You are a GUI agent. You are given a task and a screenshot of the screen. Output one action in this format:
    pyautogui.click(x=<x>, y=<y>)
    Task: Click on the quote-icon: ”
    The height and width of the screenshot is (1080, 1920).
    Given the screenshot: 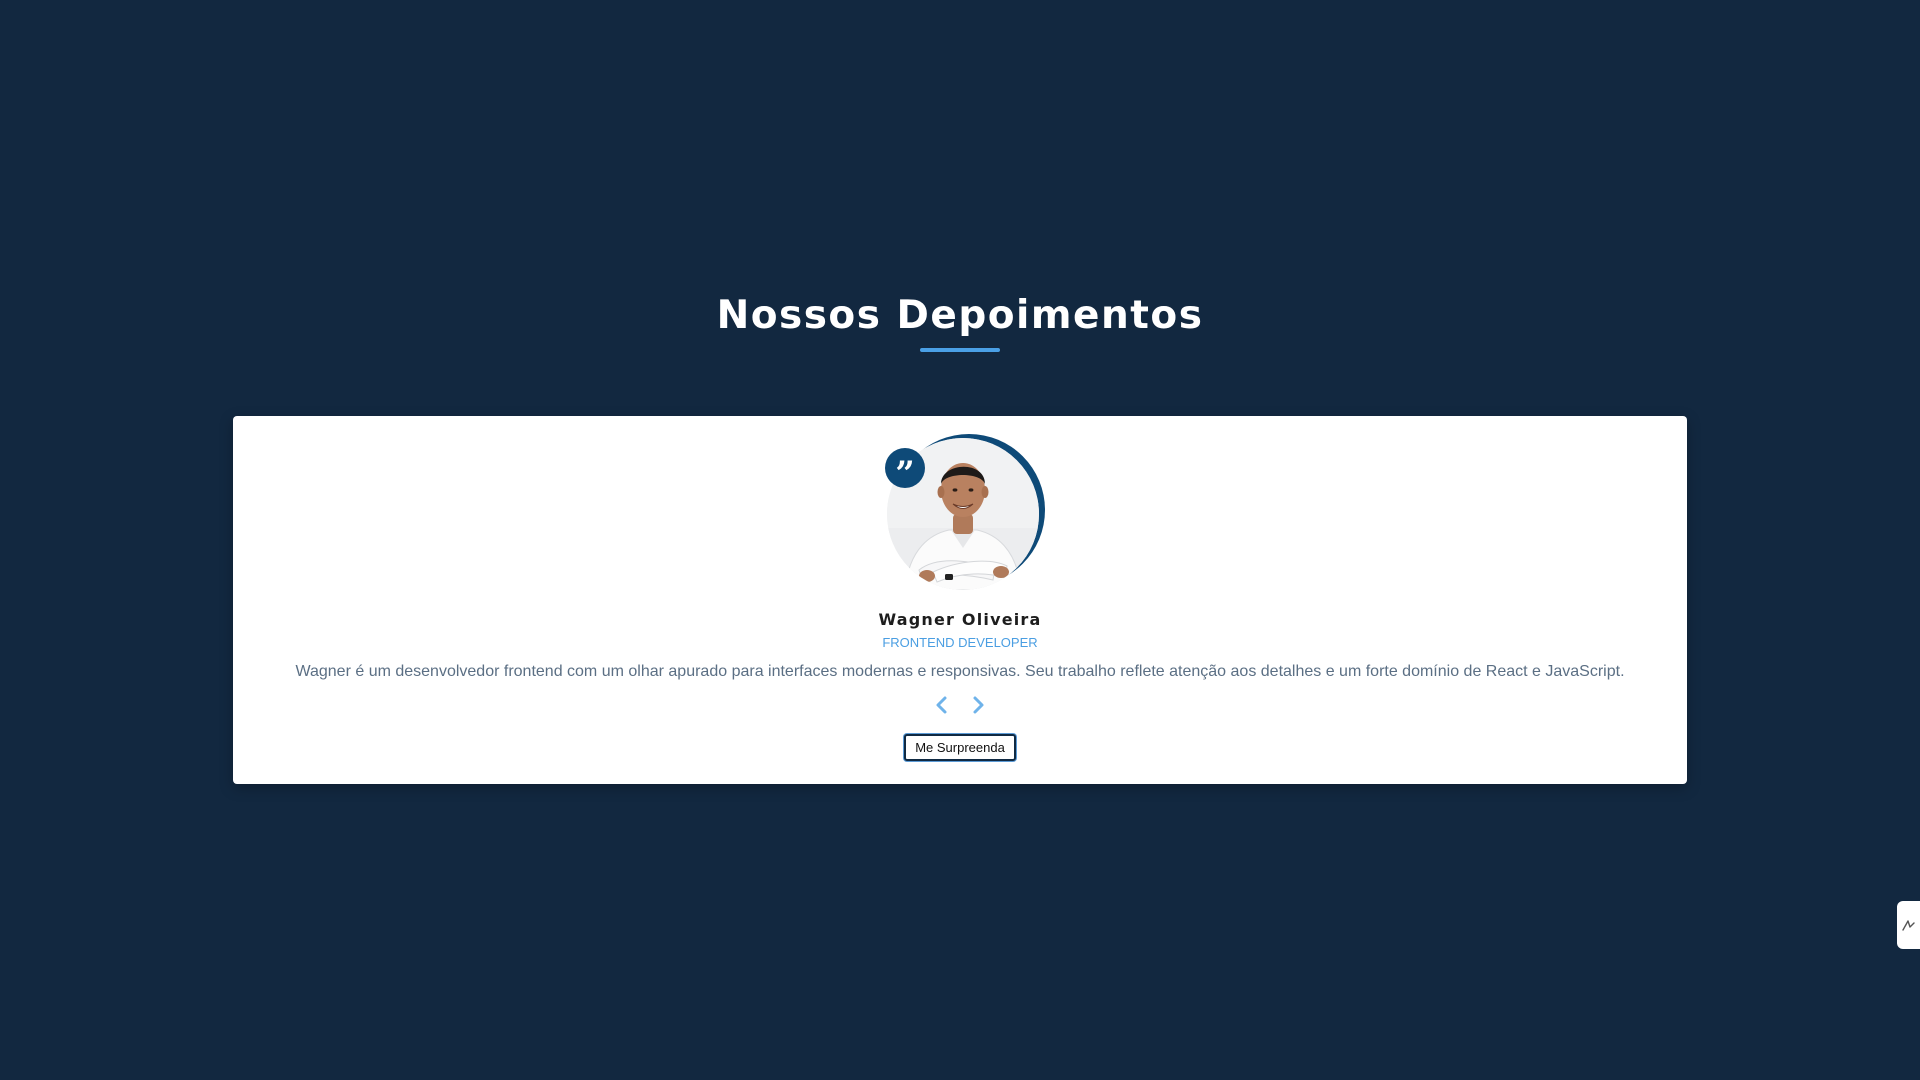 What is the action you would take?
    pyautogui.click(x=905, y=471)
    